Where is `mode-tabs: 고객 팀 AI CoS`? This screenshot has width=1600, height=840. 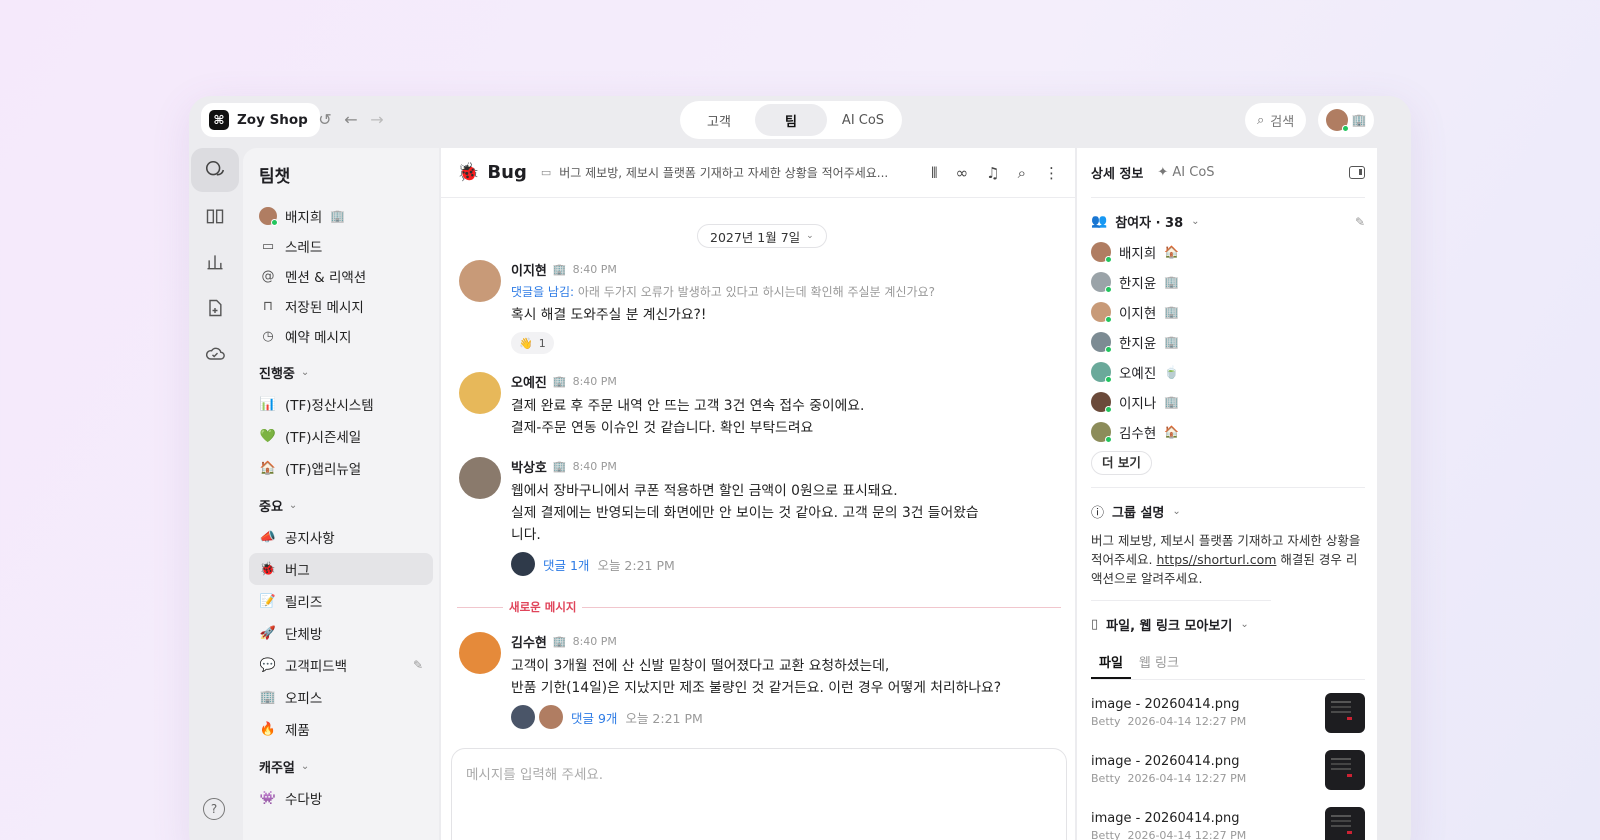
mode-tabs: 고객 팀 AI CoS is located at coordinates (791, 120).